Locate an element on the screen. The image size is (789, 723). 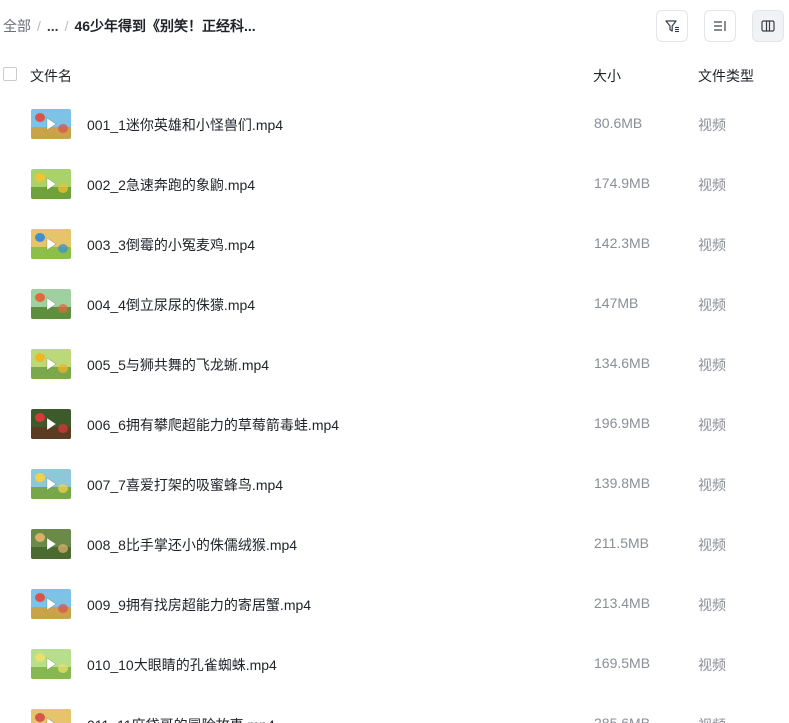
file-name: 010_10大眼睛的孔雀蜘蛛.mp4 is located at coordinates (182, 665).